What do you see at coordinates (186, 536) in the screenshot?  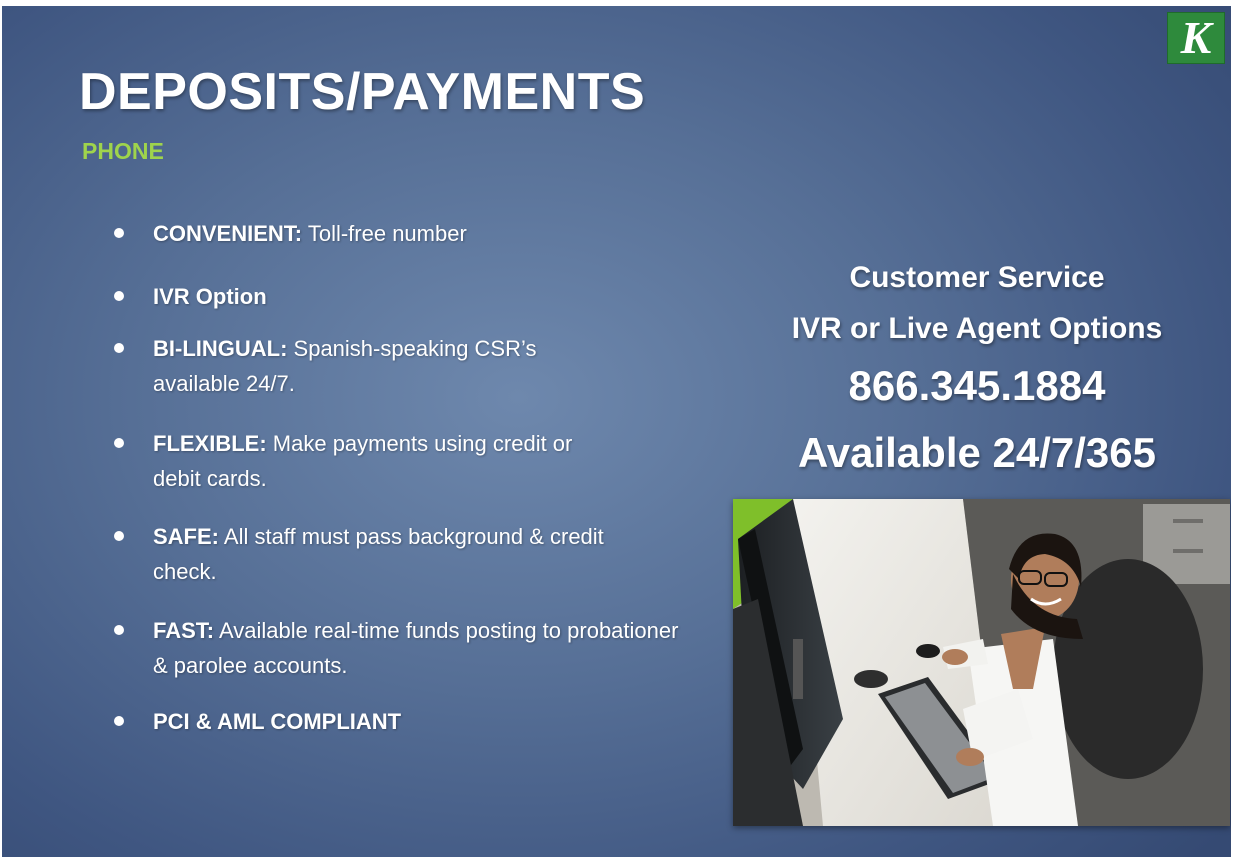 I see `list-item-lead: SAFE:` at bounding box center [186, 536].